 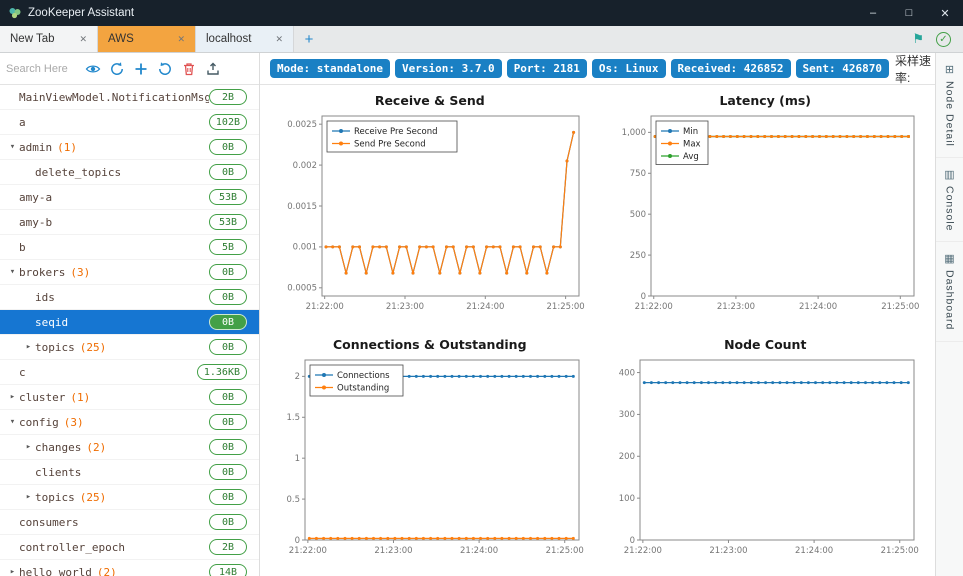 I want to click on delete-node-icon, so click(x=188, y=68).